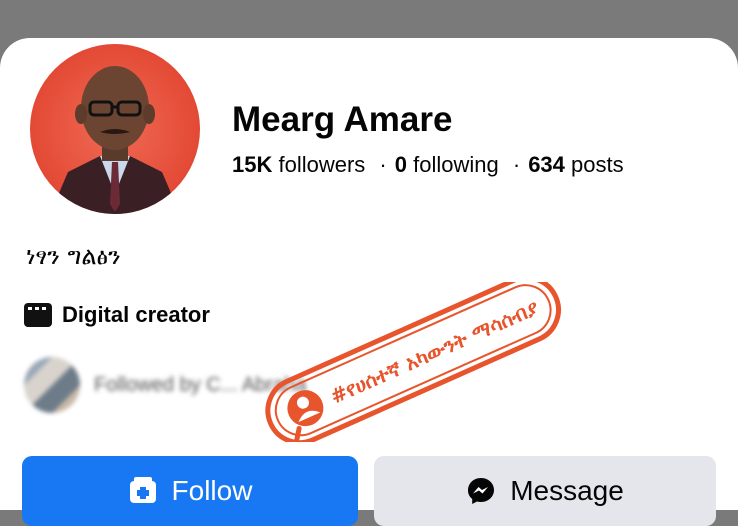 Image resolution: width=738 pixels, height=526 pixels. Describe the element at coordinates (52, 385) in the screenshot. I see `mutual-avatar` at that location.